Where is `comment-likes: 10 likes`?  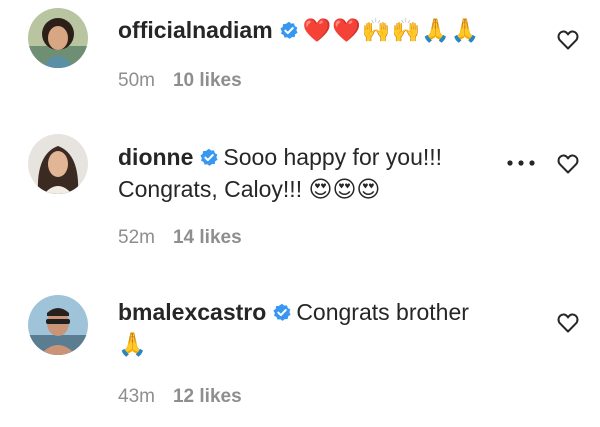
comment-likes: 10 likes is located at coordinates (207, 80).